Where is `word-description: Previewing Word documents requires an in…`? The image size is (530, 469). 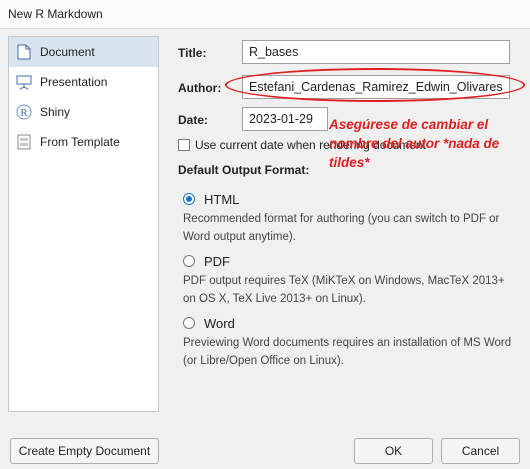
word-description: Previewing Word documents requires an in… is located at coordinates (347, 352).